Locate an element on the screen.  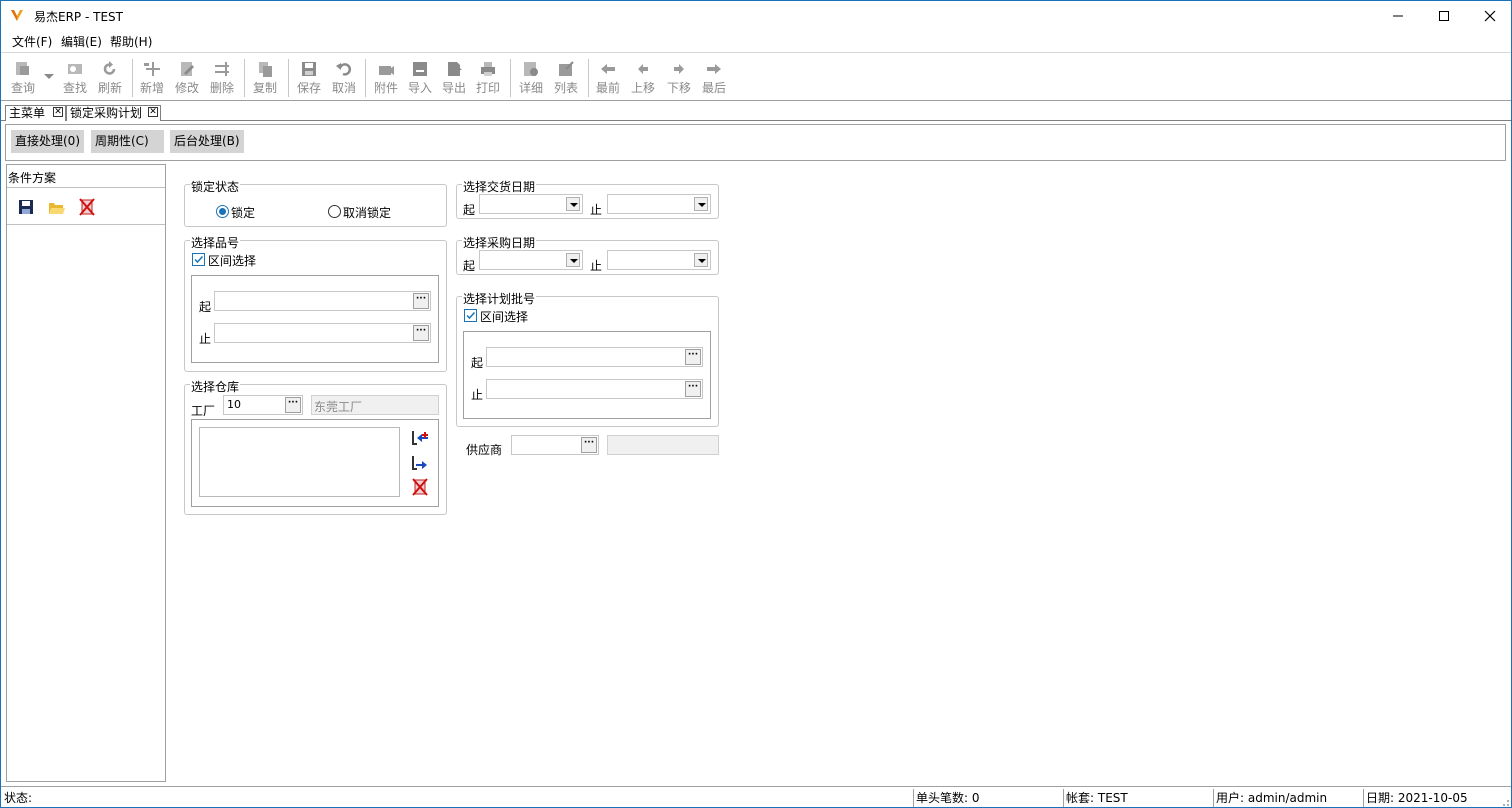
supplier-field: ··· is located at coordinates (555, 445).